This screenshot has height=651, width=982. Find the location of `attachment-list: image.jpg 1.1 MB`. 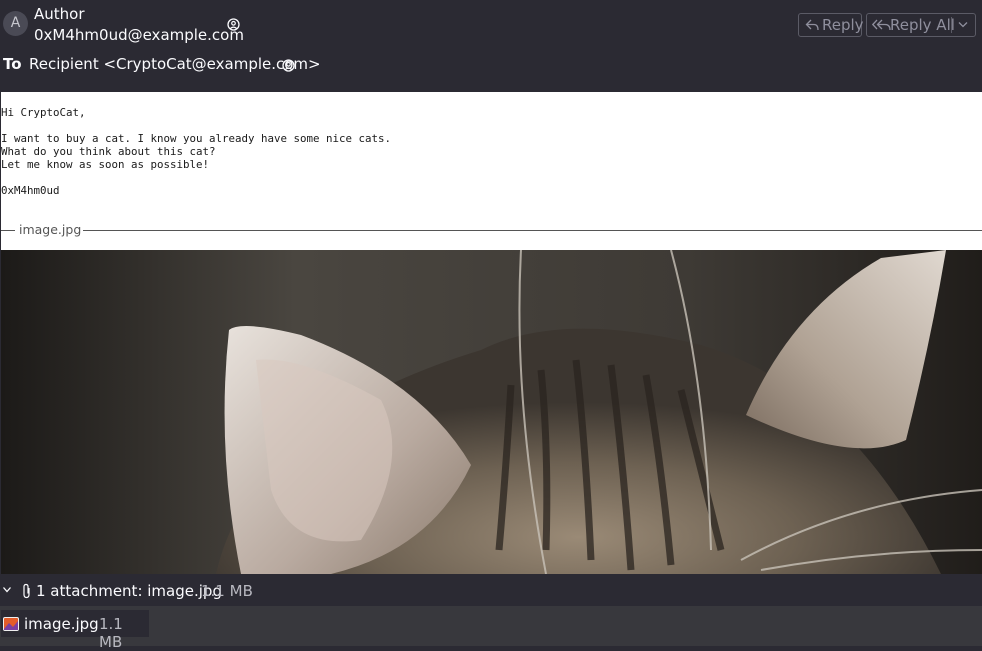

attachment-list: image.jpg 1.1 MB is located at coordinates (491, 628).